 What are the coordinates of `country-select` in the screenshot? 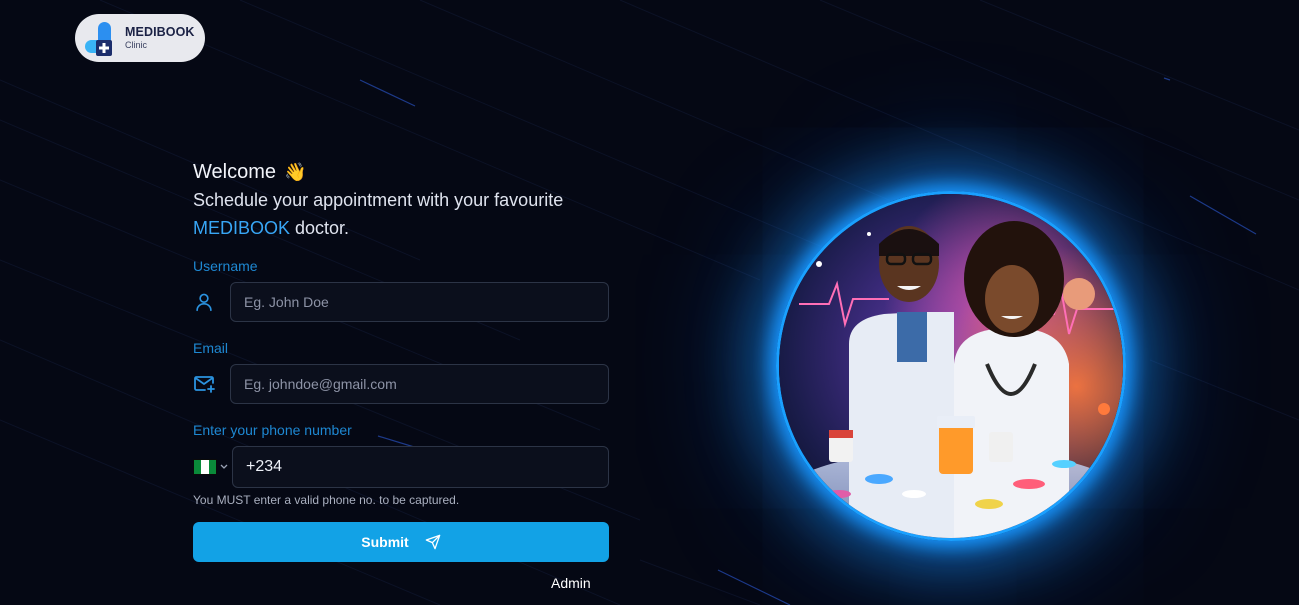 It's located at (212, 467).